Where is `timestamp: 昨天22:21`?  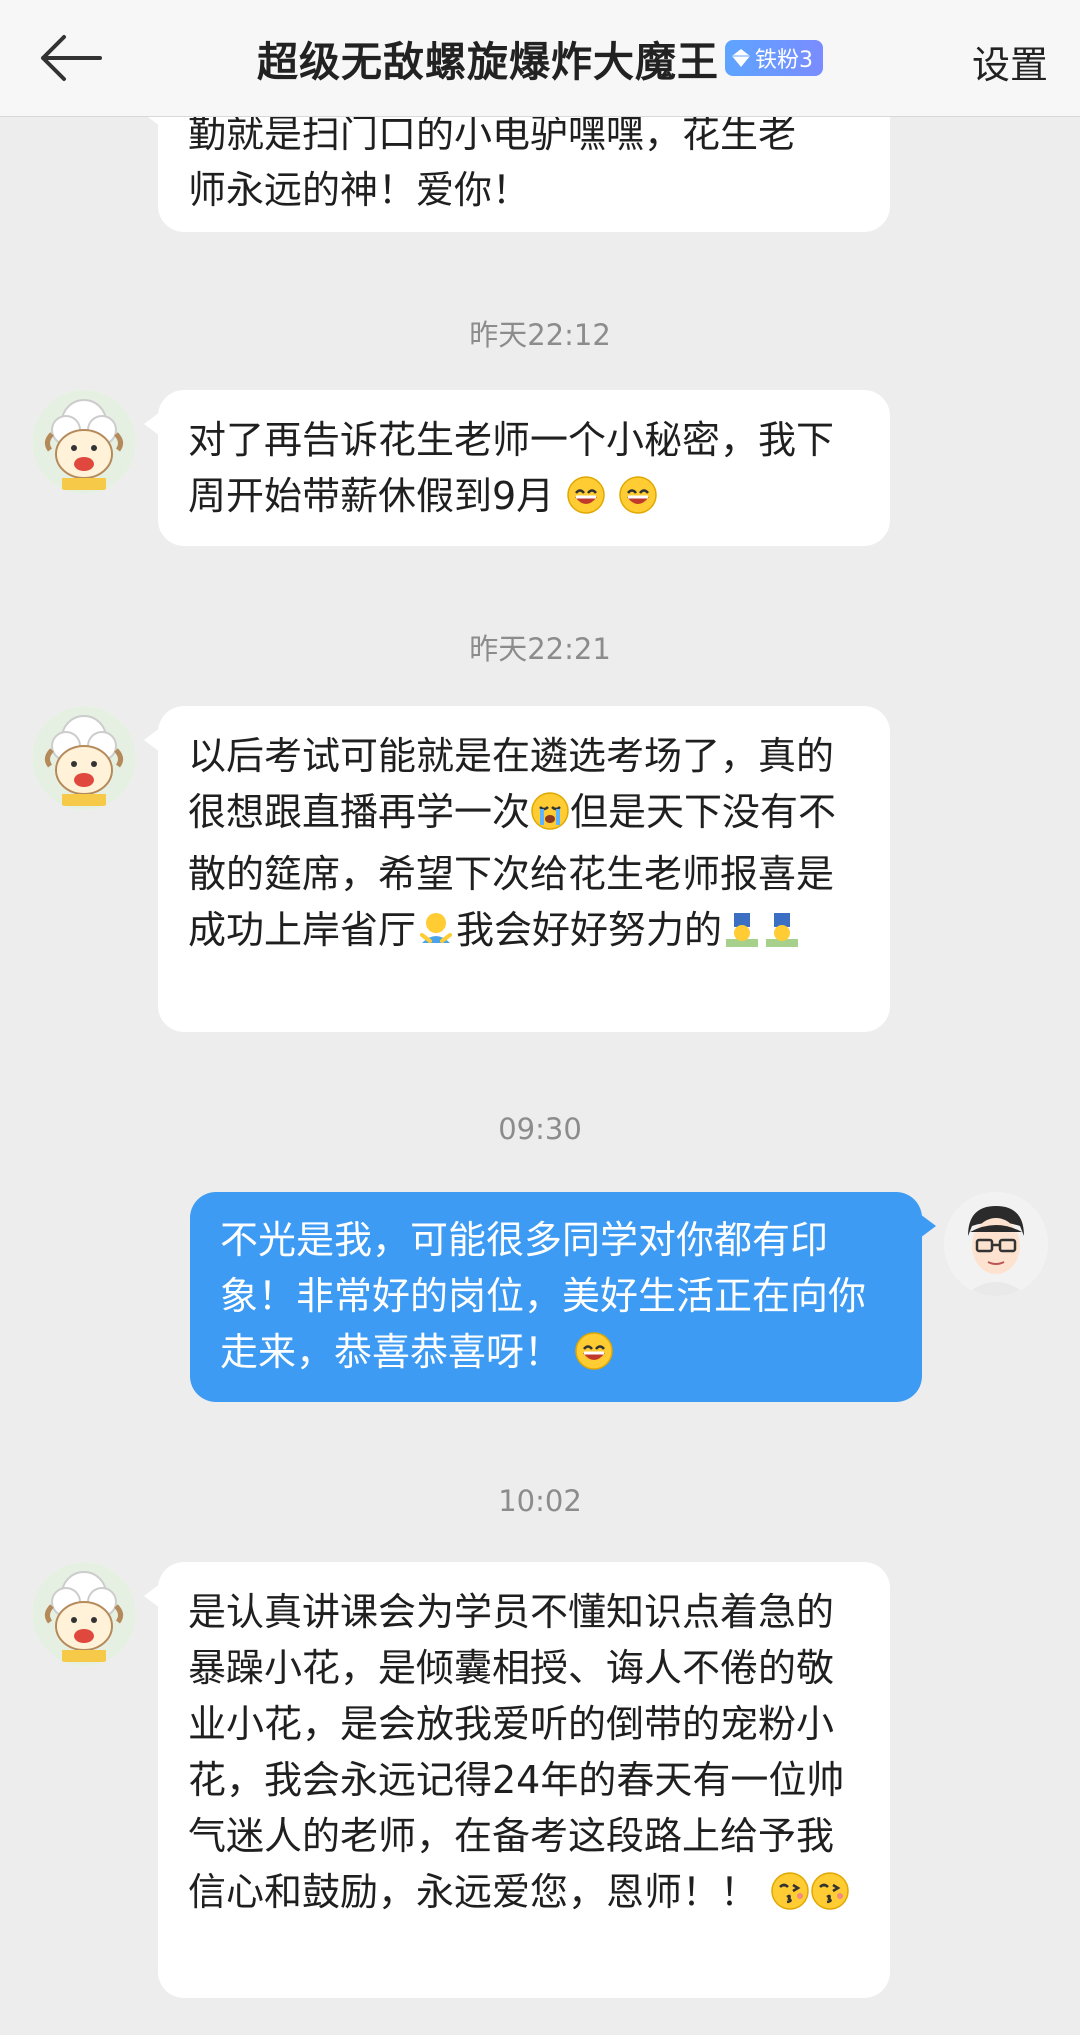
timestamp: 昨天22:21 is located at coordinates (540, 649).